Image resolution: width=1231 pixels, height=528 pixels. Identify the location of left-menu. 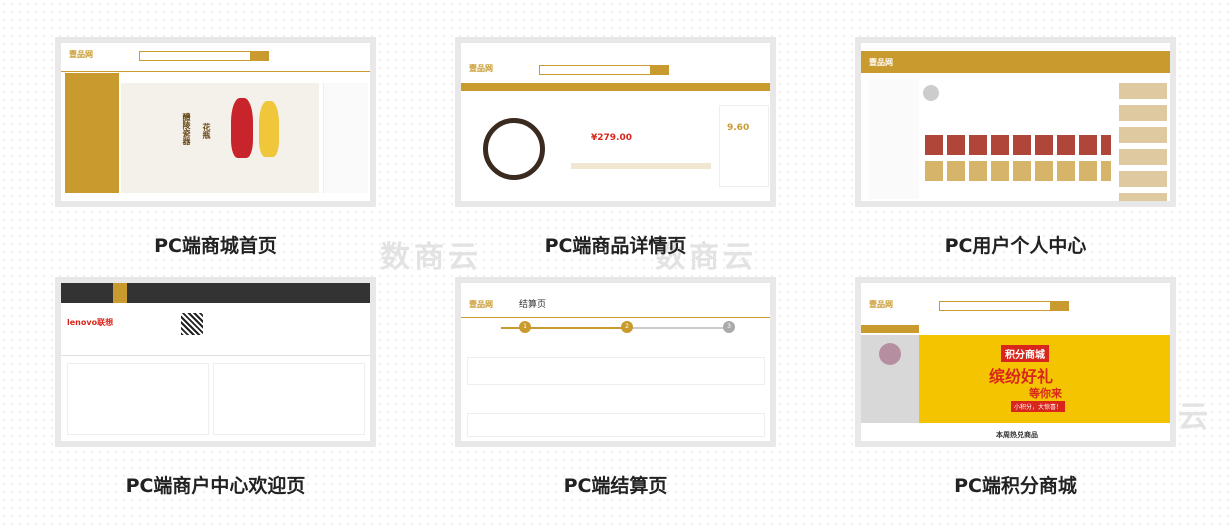
(894, 139).